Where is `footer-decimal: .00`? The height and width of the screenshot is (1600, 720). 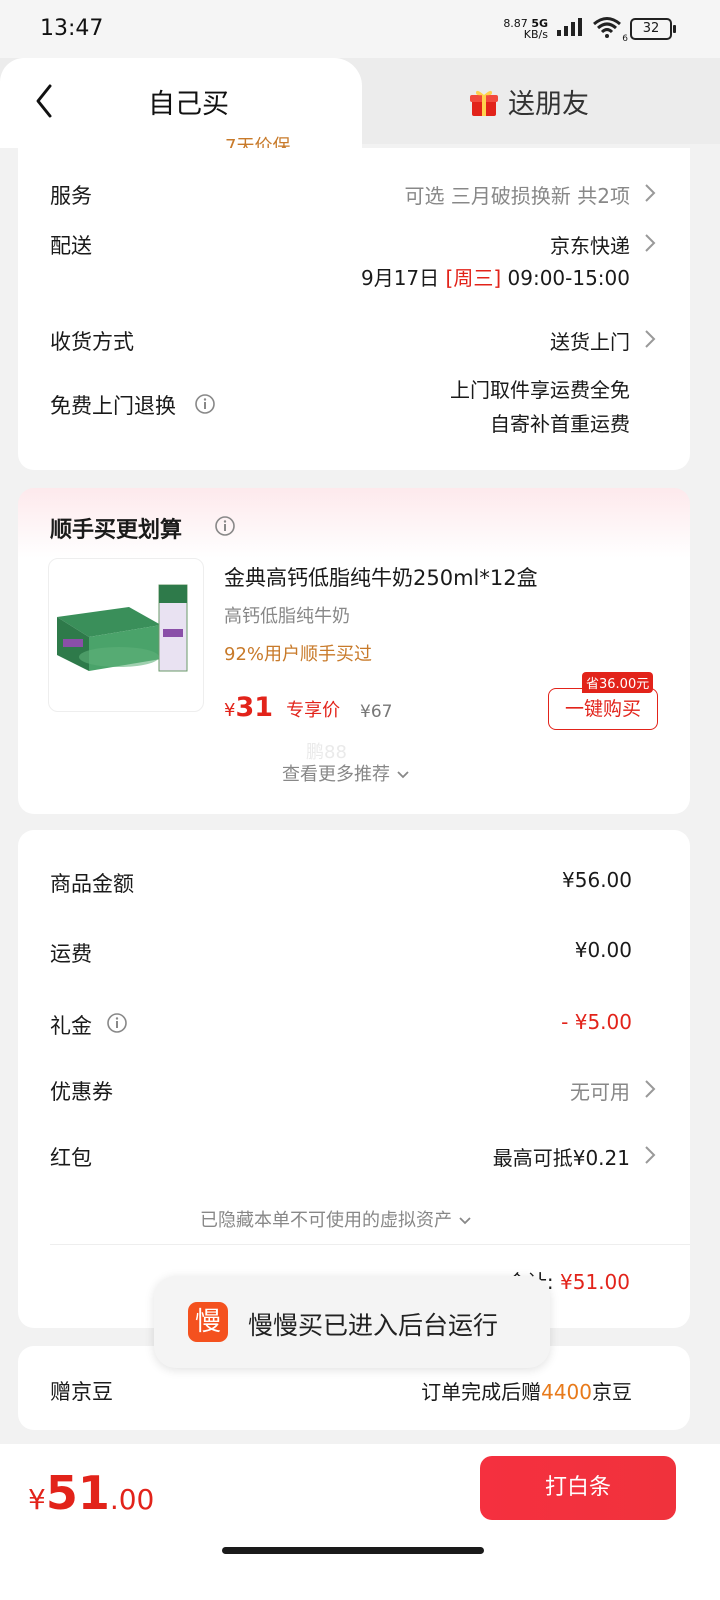
footer-decimal: .00 is located at coordinates (132, 1499).